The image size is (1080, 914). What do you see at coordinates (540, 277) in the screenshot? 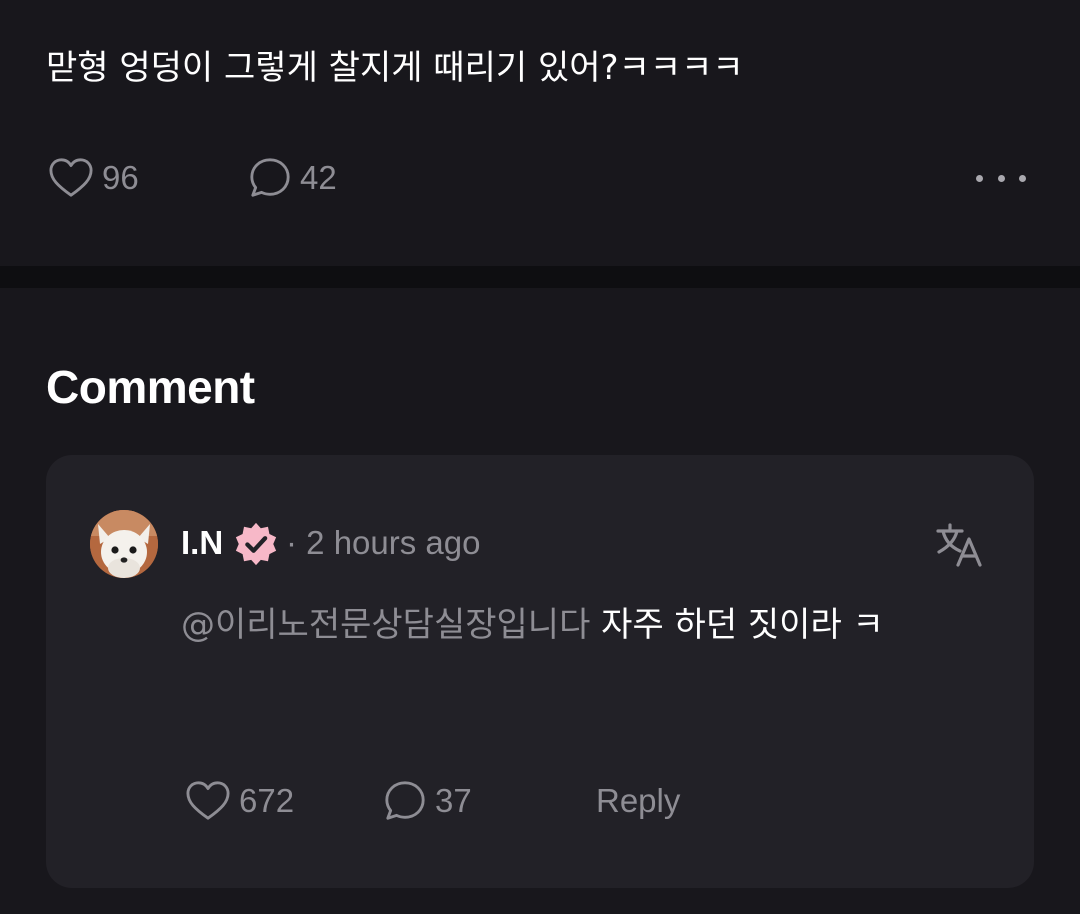
I see `section-divider` at bounding box center [540, 277].